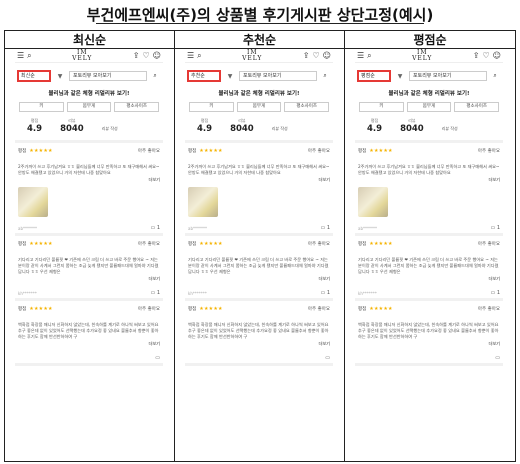  I want to click on title-underline, so click(260, 23).